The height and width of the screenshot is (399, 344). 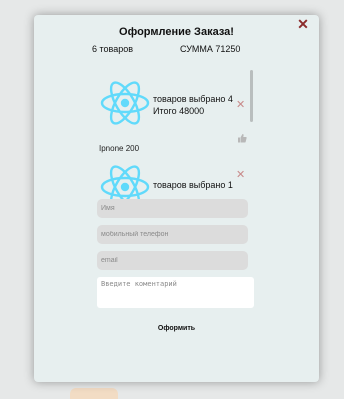 What do you see at coordinates (175, 292) in the screenshot?
I see `comment-field` at bounding box center [175, 292].